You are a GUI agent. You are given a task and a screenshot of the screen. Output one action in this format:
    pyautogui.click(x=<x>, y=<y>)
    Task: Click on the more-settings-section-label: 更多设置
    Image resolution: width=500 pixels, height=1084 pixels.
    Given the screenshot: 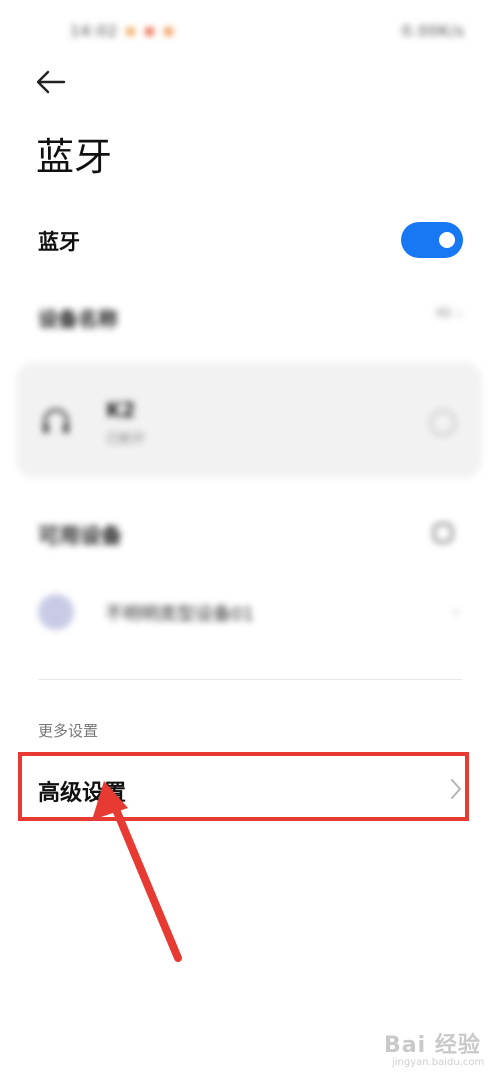 What is the action you would take?
    pyautogui.click(x=68, y=731)
    